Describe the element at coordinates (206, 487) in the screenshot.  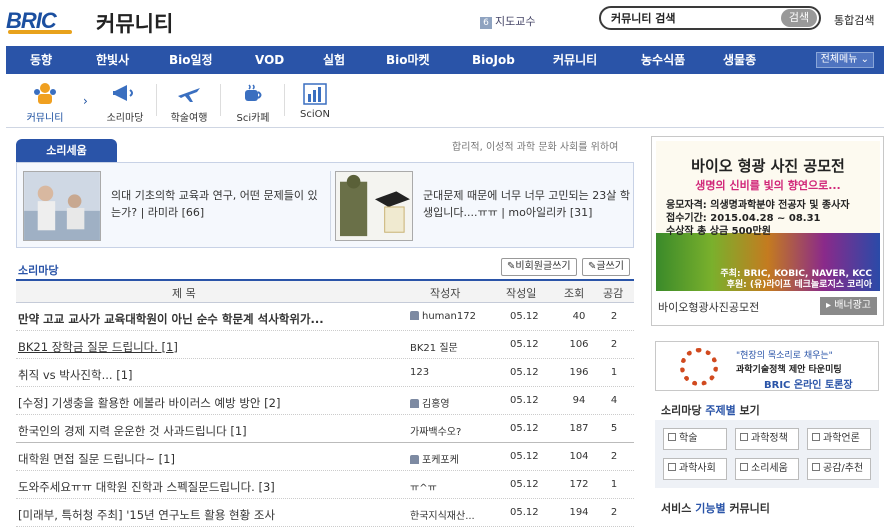
I see `post-title: 도와주세요ㅠㅠ 대학원 진학과 스펙질문드립니다. [3]` at that location.